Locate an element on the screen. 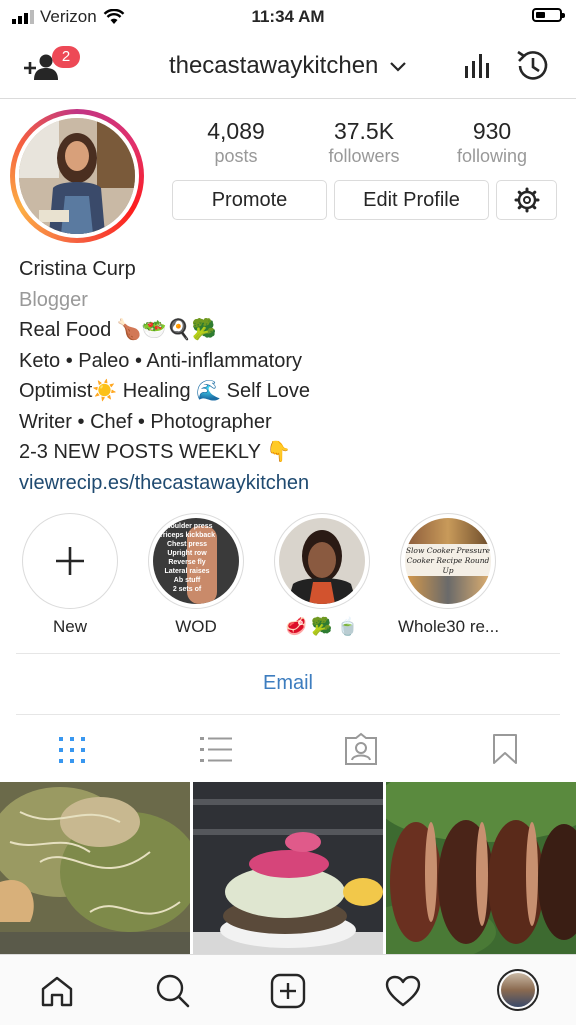  bio-line: 2-3 NEW POSTS WEEKLY 👇 is located at coordinates (155, 452).